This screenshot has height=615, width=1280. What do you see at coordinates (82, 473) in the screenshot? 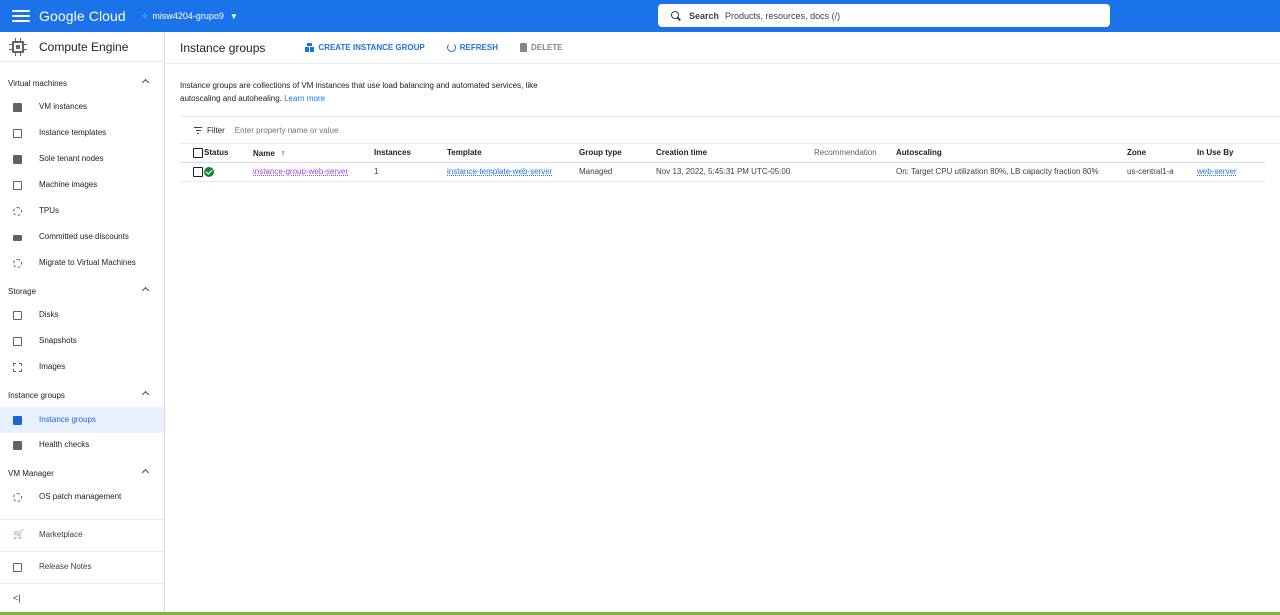
I see `section-vm-manager: VM Manager` at bounding box center [82, 473].